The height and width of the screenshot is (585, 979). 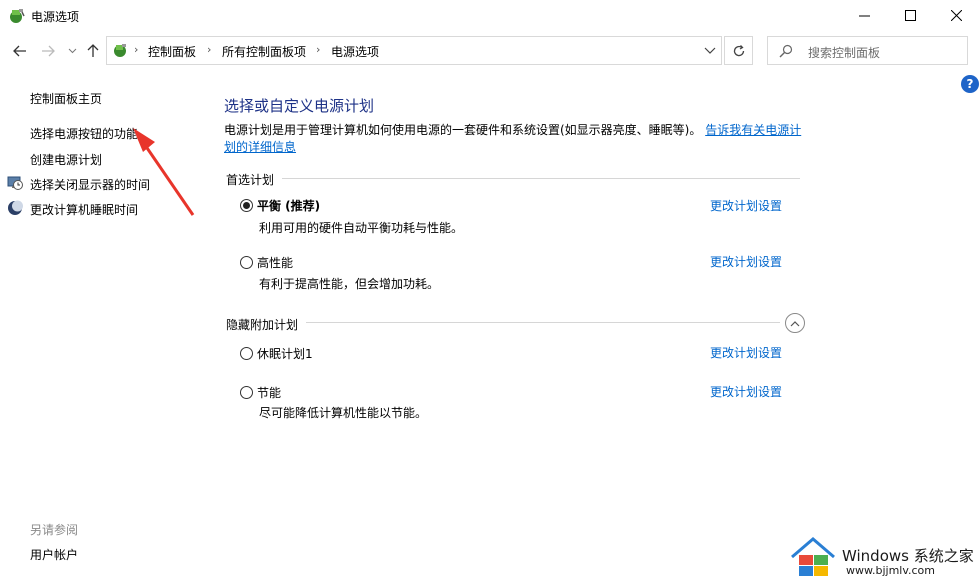 What do you see at coordinates (355, 51) in the screenshot?
I see `breadcrumb-power-options: 电源选项` at bounding box center [355, 51].